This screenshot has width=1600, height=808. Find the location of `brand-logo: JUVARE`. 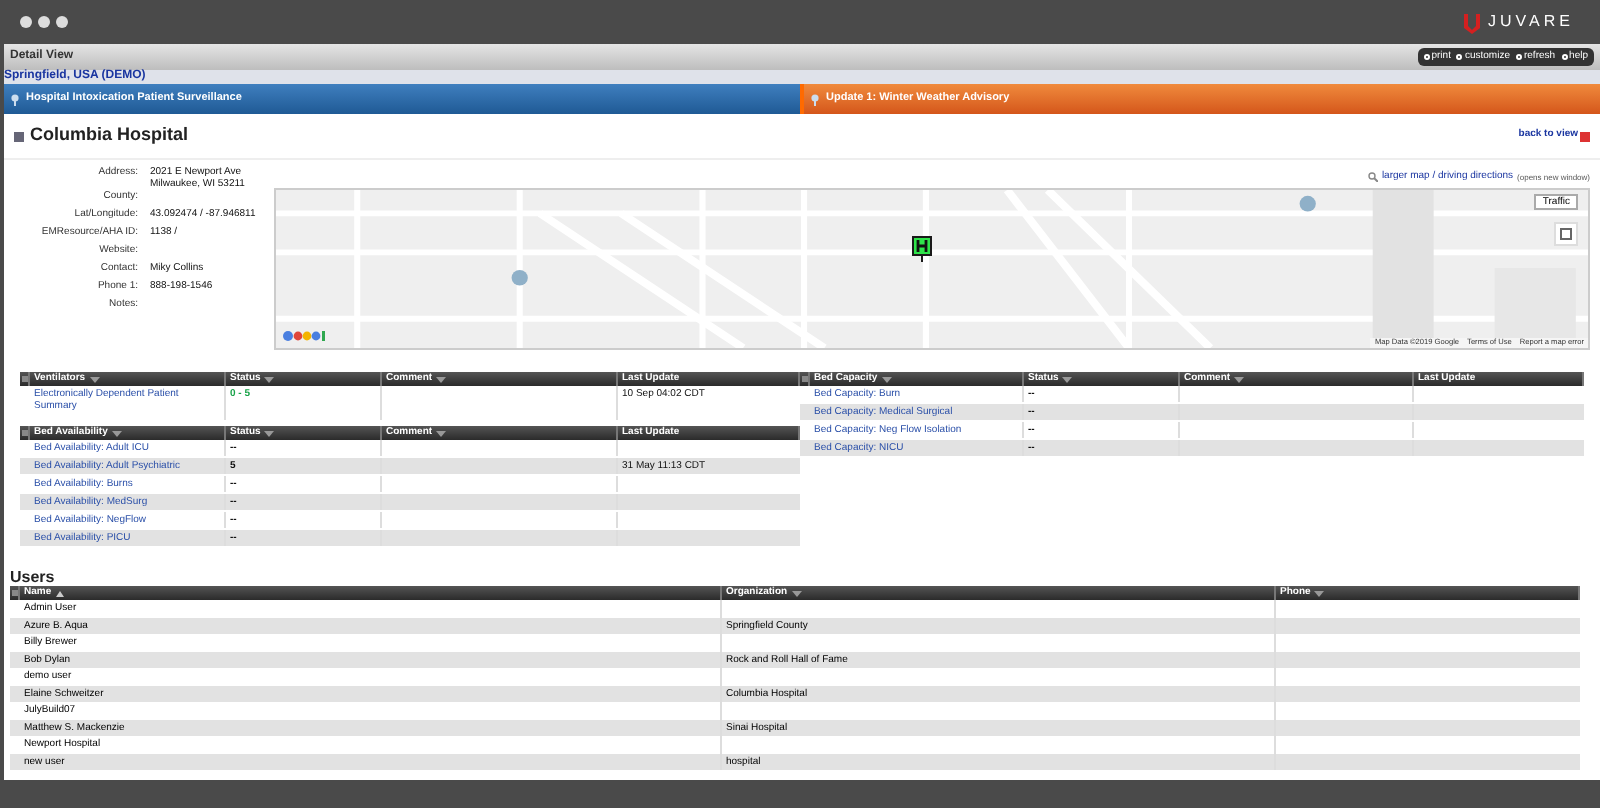

brand-logo: JUVARE is located at coordinates (1531, 22).